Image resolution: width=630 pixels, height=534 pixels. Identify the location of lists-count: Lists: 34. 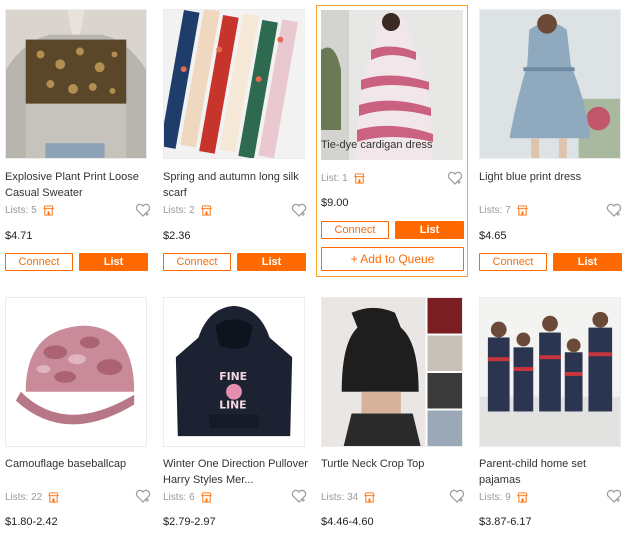
(348, 497).